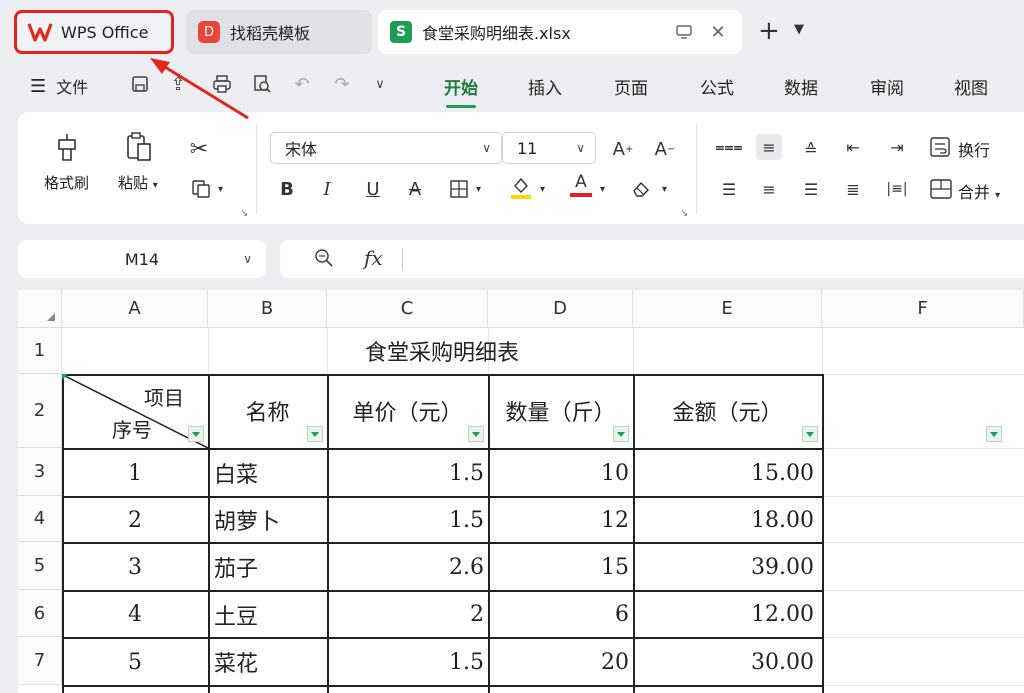 This screenshot has height=693, width=1024. I want to click on new-tab-icon: +, so click(769, 31).